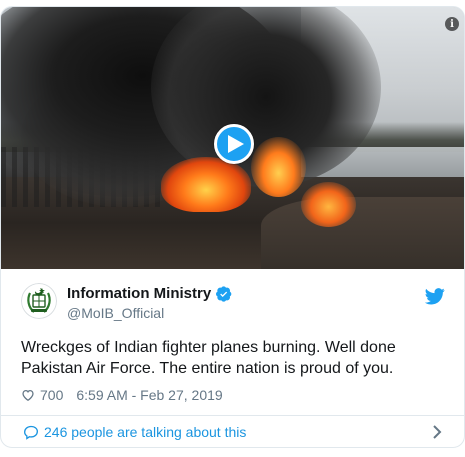 Image resolution: width=465 pixels, height=457 pixels. I want to click on play-icon, so click(235, 144).